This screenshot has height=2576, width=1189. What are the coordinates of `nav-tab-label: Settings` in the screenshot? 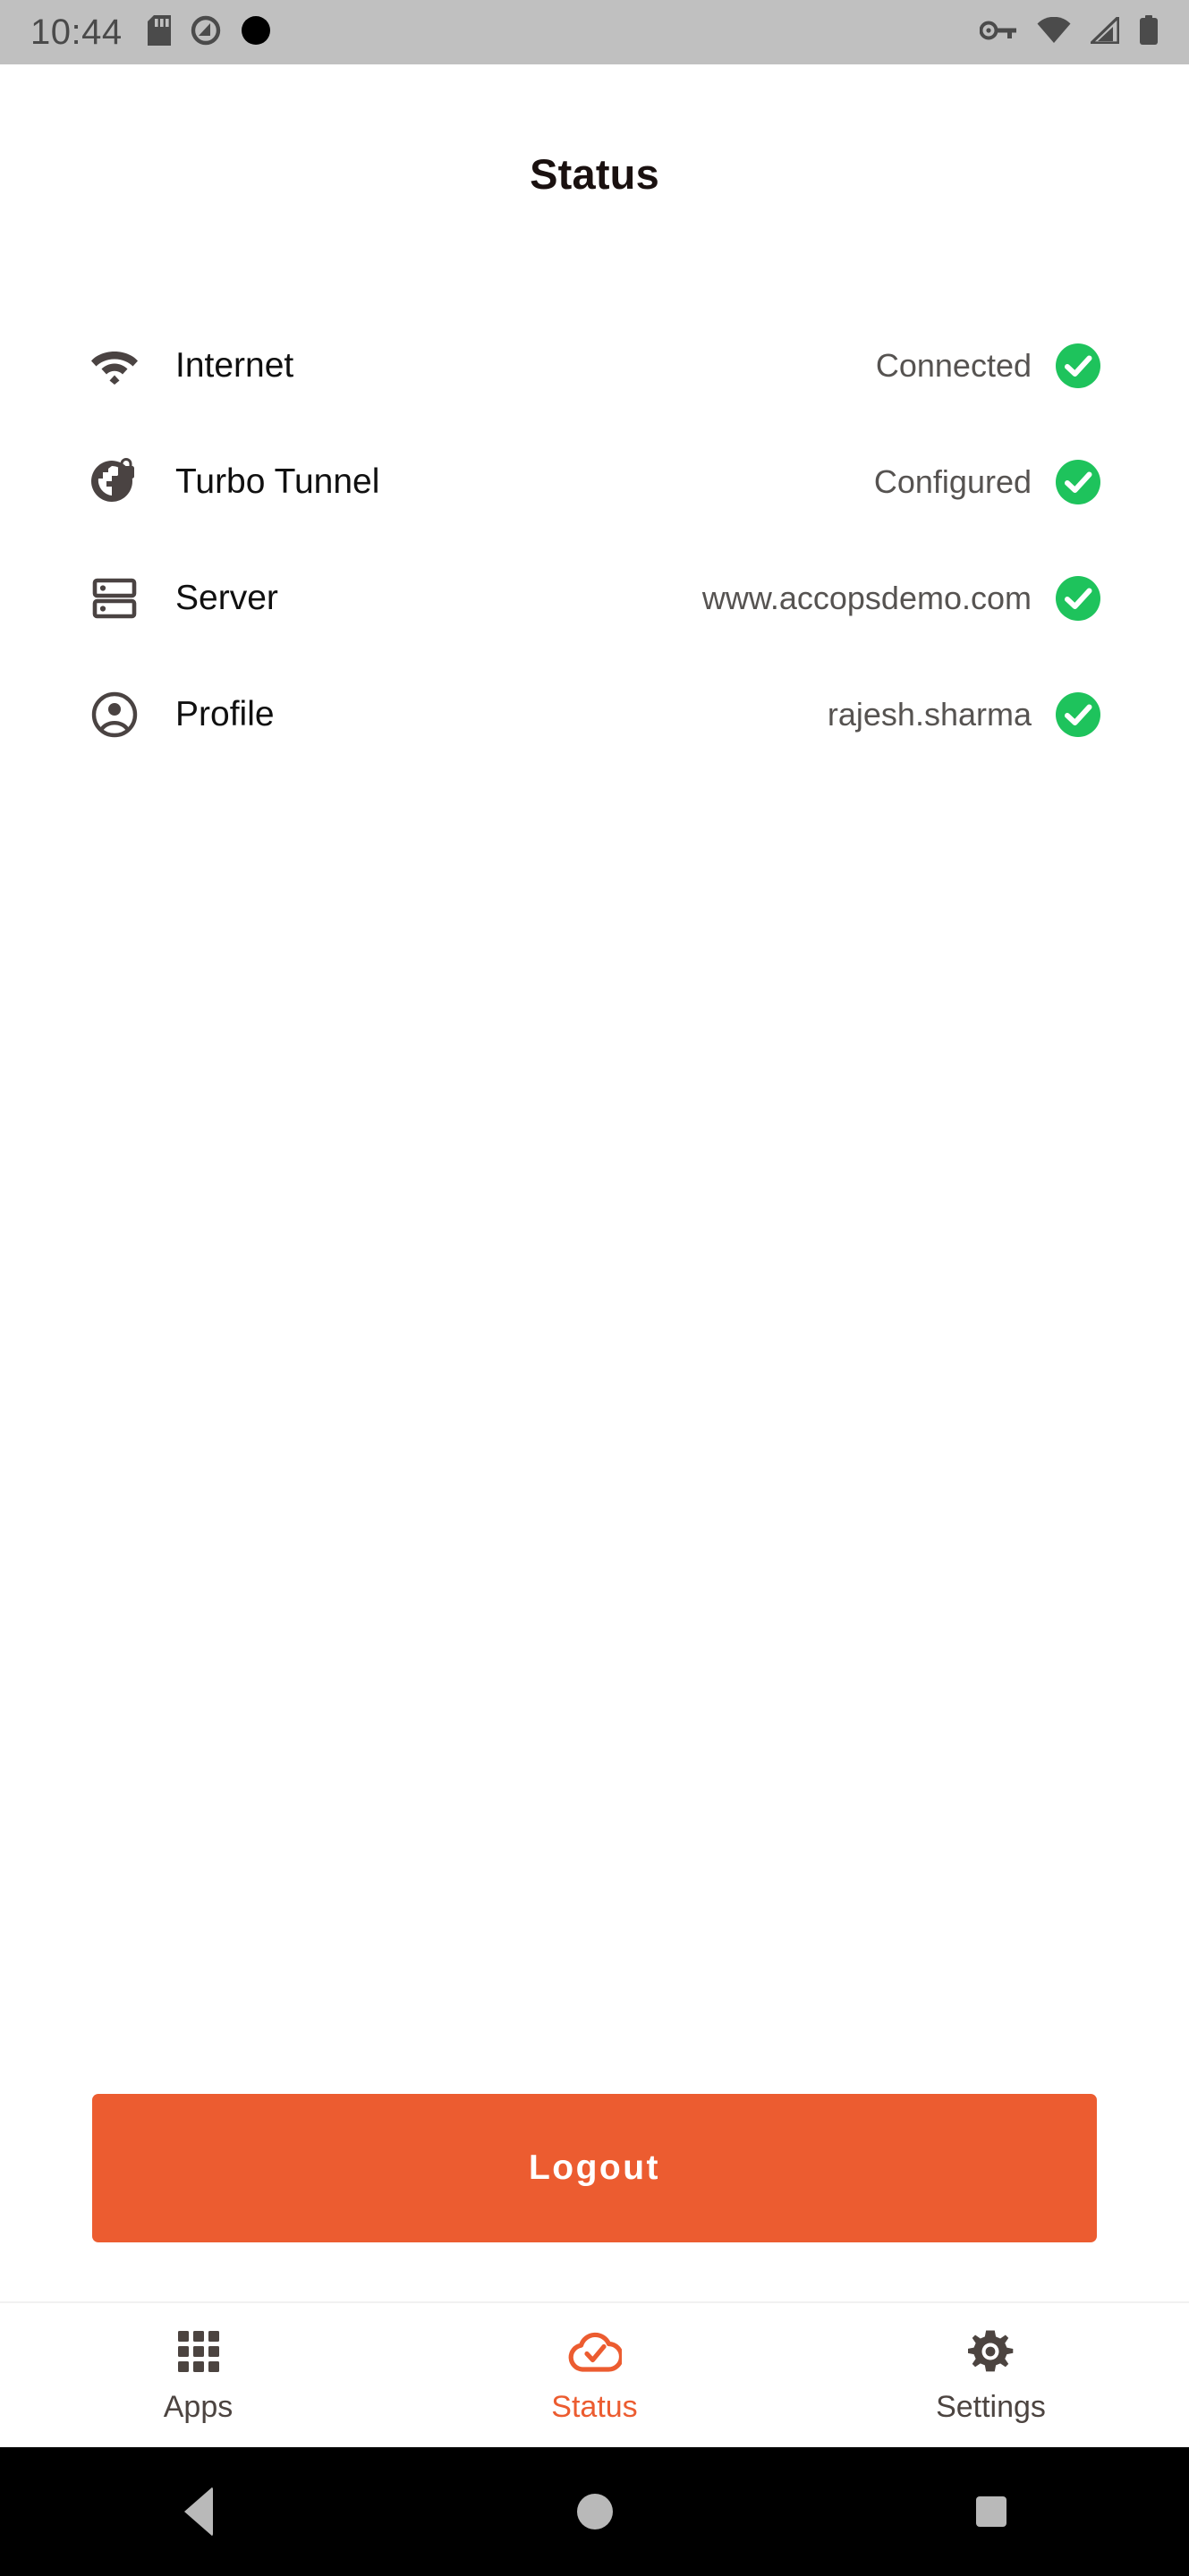 It's located at (991, 2407).